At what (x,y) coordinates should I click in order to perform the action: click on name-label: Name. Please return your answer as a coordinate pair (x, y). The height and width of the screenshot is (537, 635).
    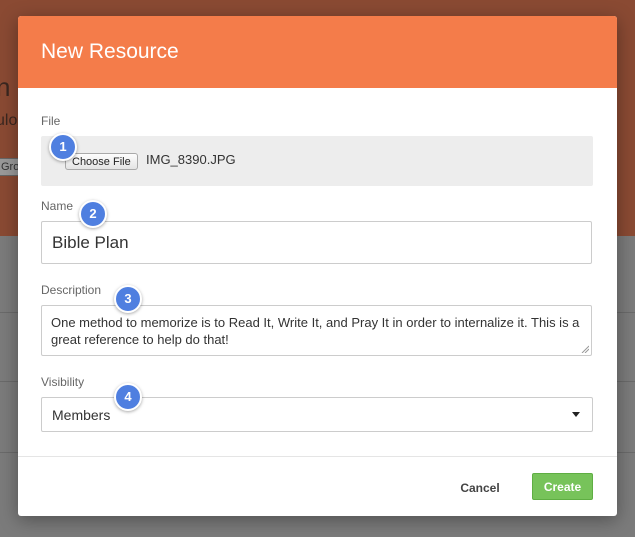
    Looking at the image, I should click on (57, 206).